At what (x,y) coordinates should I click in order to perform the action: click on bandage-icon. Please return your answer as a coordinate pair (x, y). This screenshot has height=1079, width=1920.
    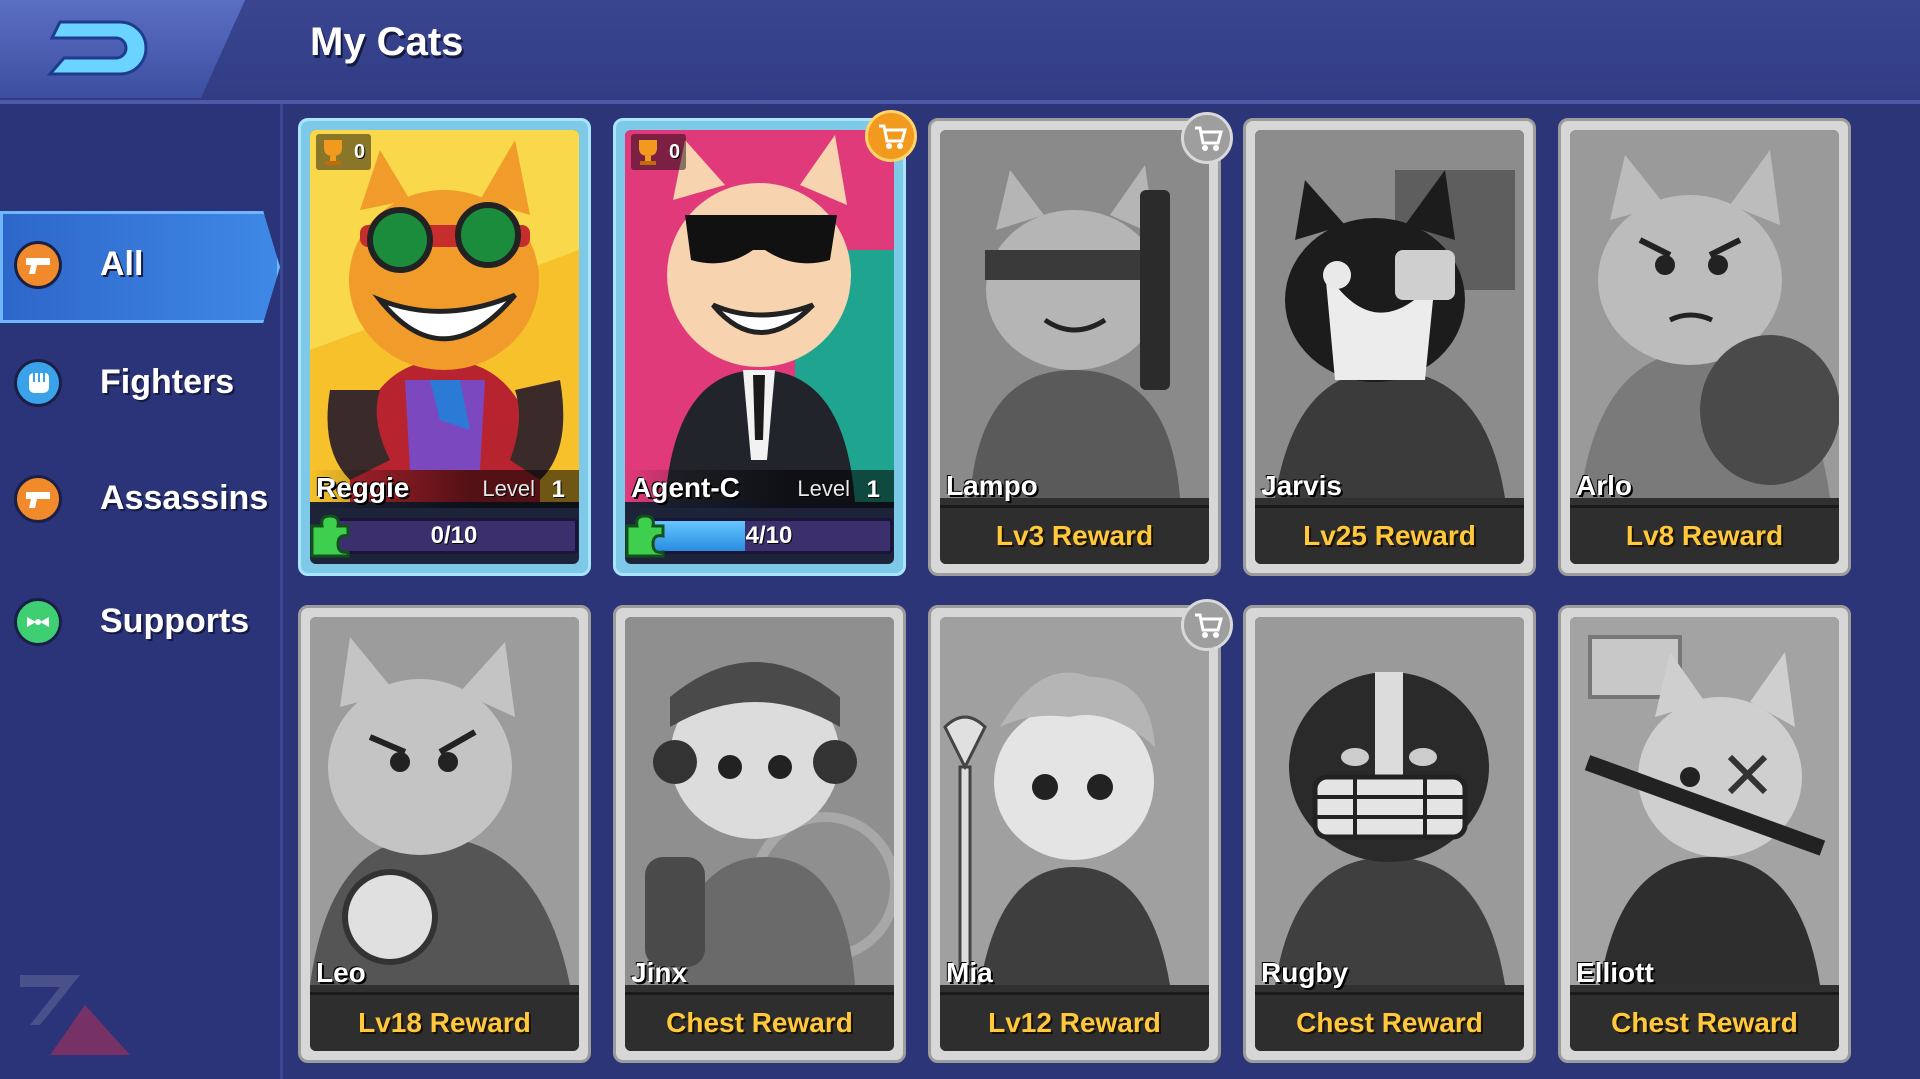
    Looking at the image, I should click on (38, 622).